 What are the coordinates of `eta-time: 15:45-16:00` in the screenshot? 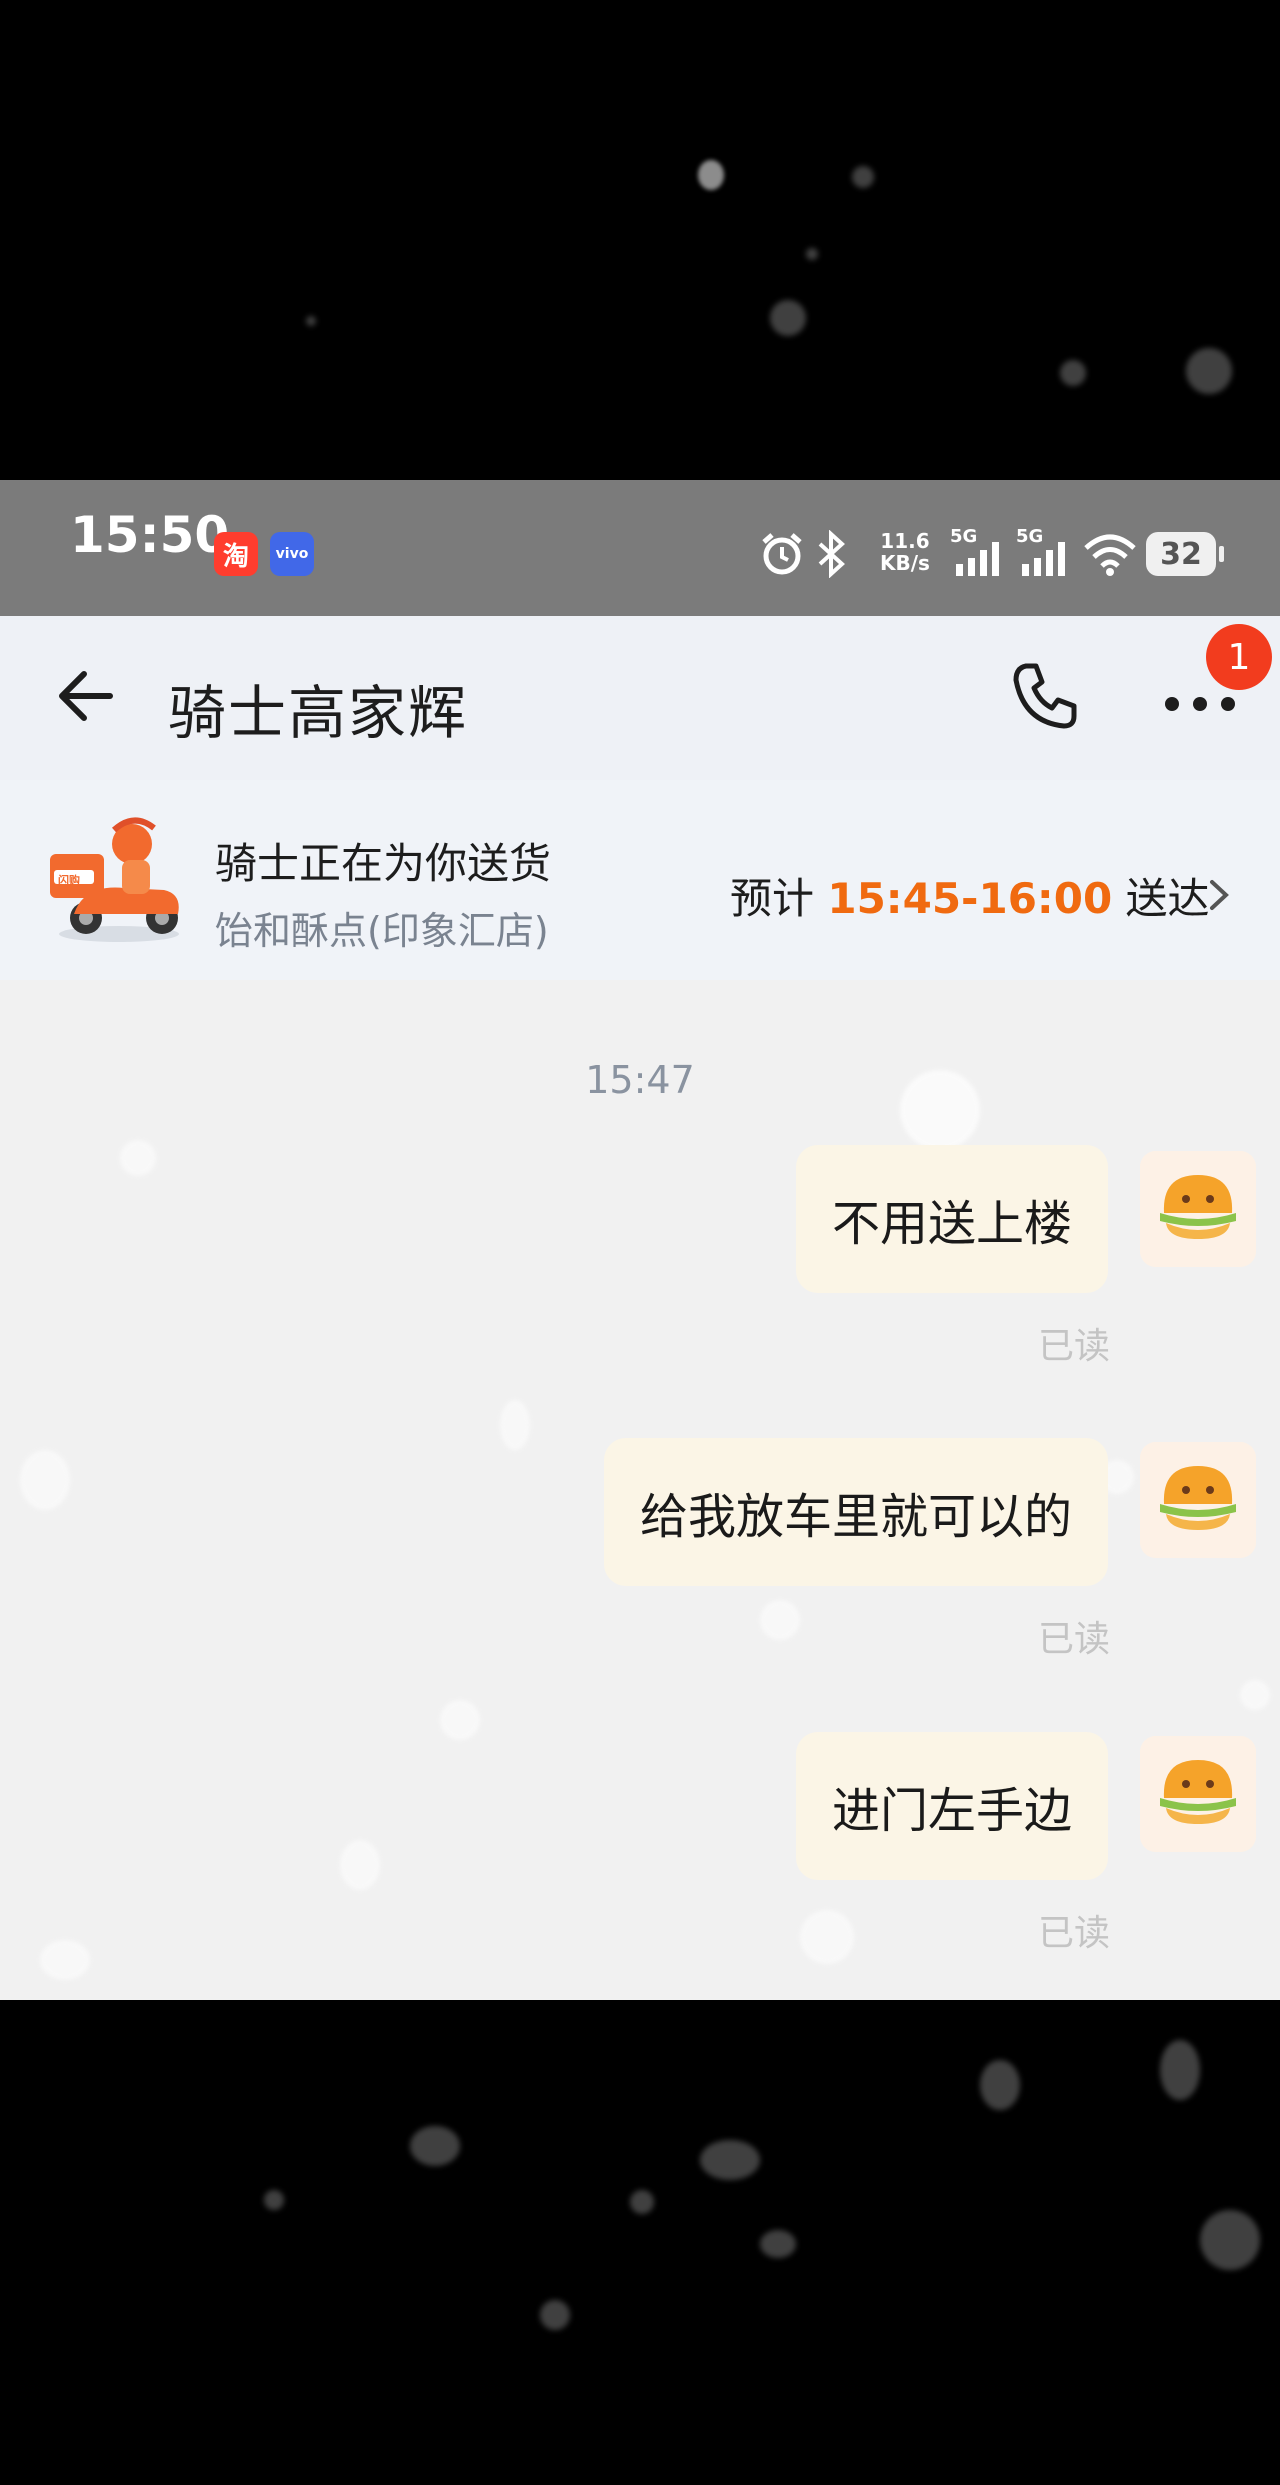 It's located at (970, 898).